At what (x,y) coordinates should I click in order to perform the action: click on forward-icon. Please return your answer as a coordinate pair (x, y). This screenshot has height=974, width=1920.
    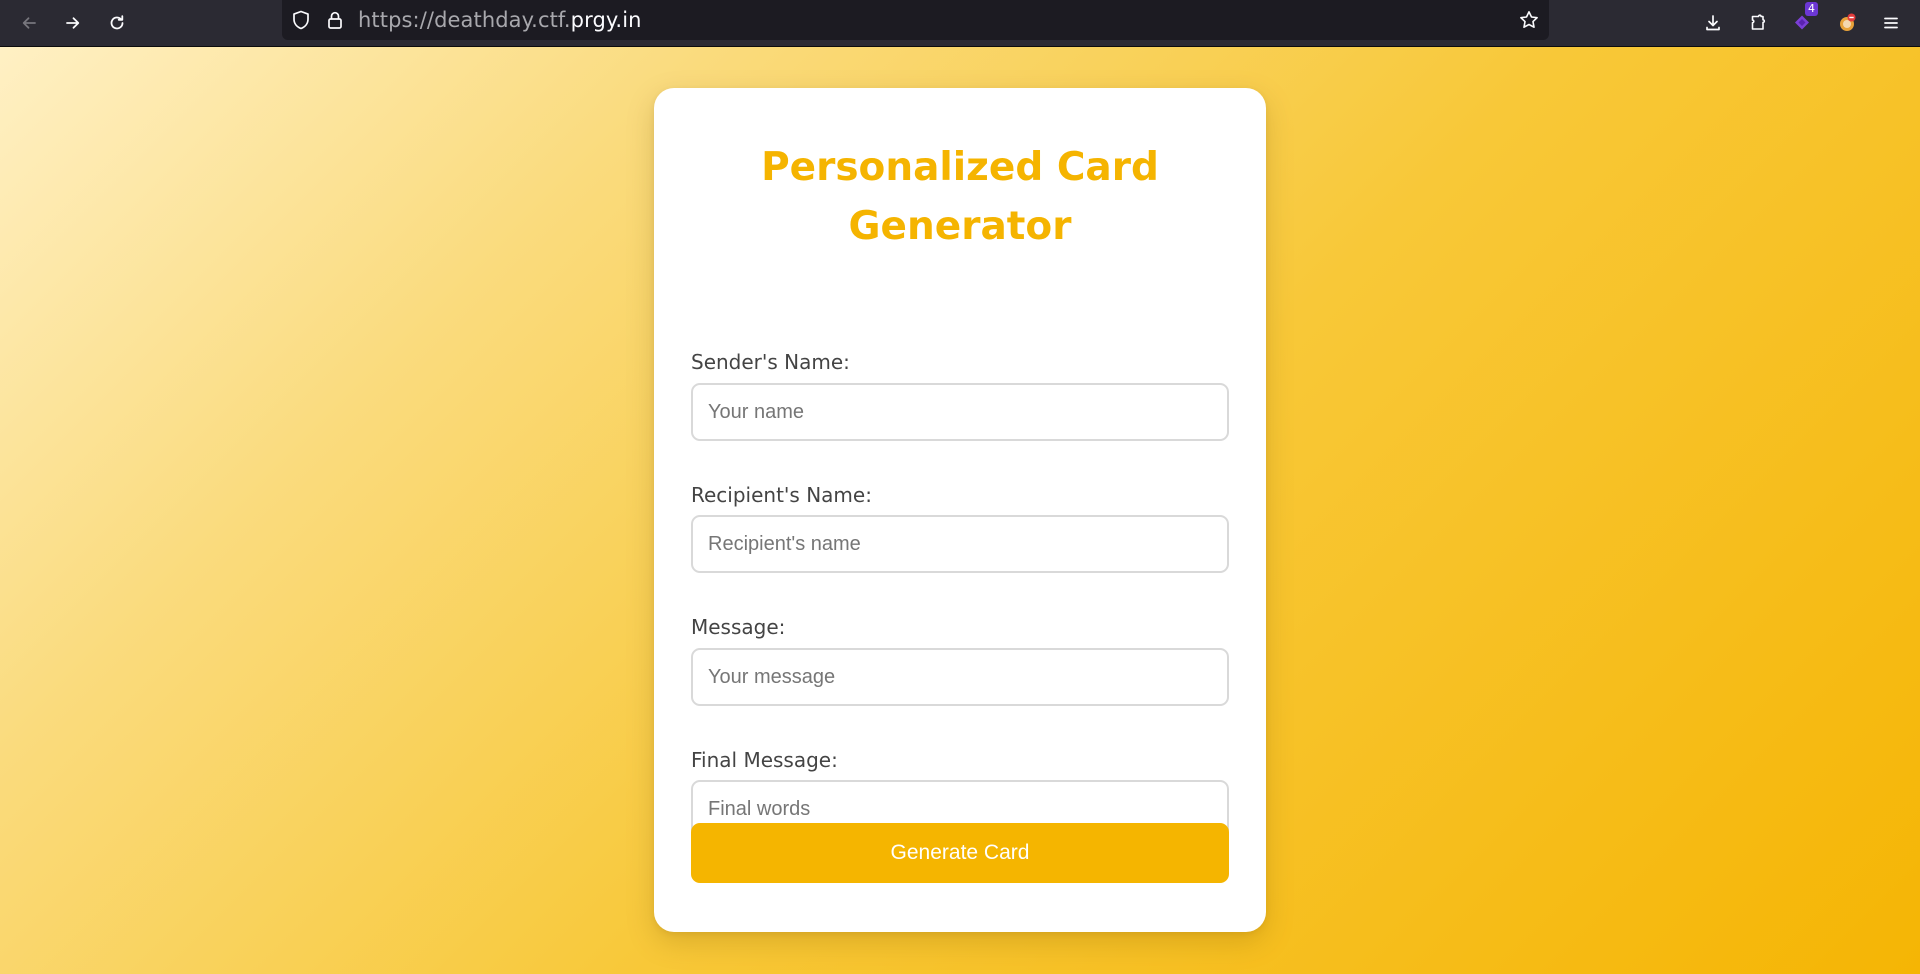
    Looking at the image, I should click on (73, 23).